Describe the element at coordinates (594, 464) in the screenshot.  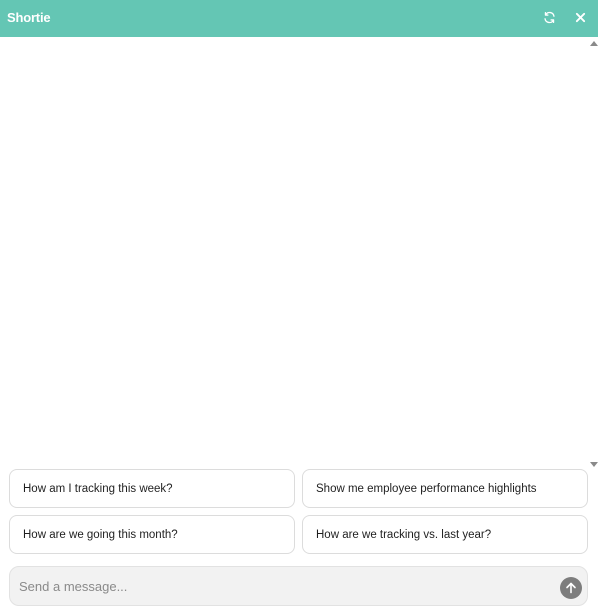
I see `scroll-down-arrow-icon` at that location.